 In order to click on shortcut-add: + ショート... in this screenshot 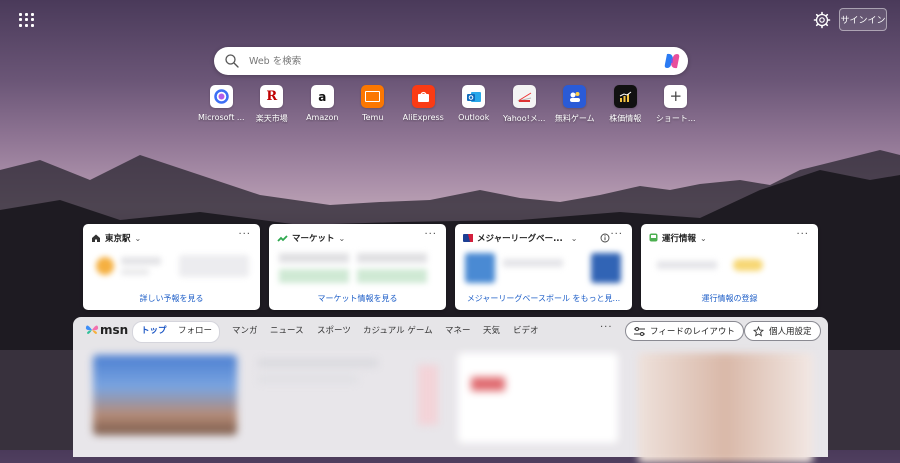, I will do `click(676, 104)`.